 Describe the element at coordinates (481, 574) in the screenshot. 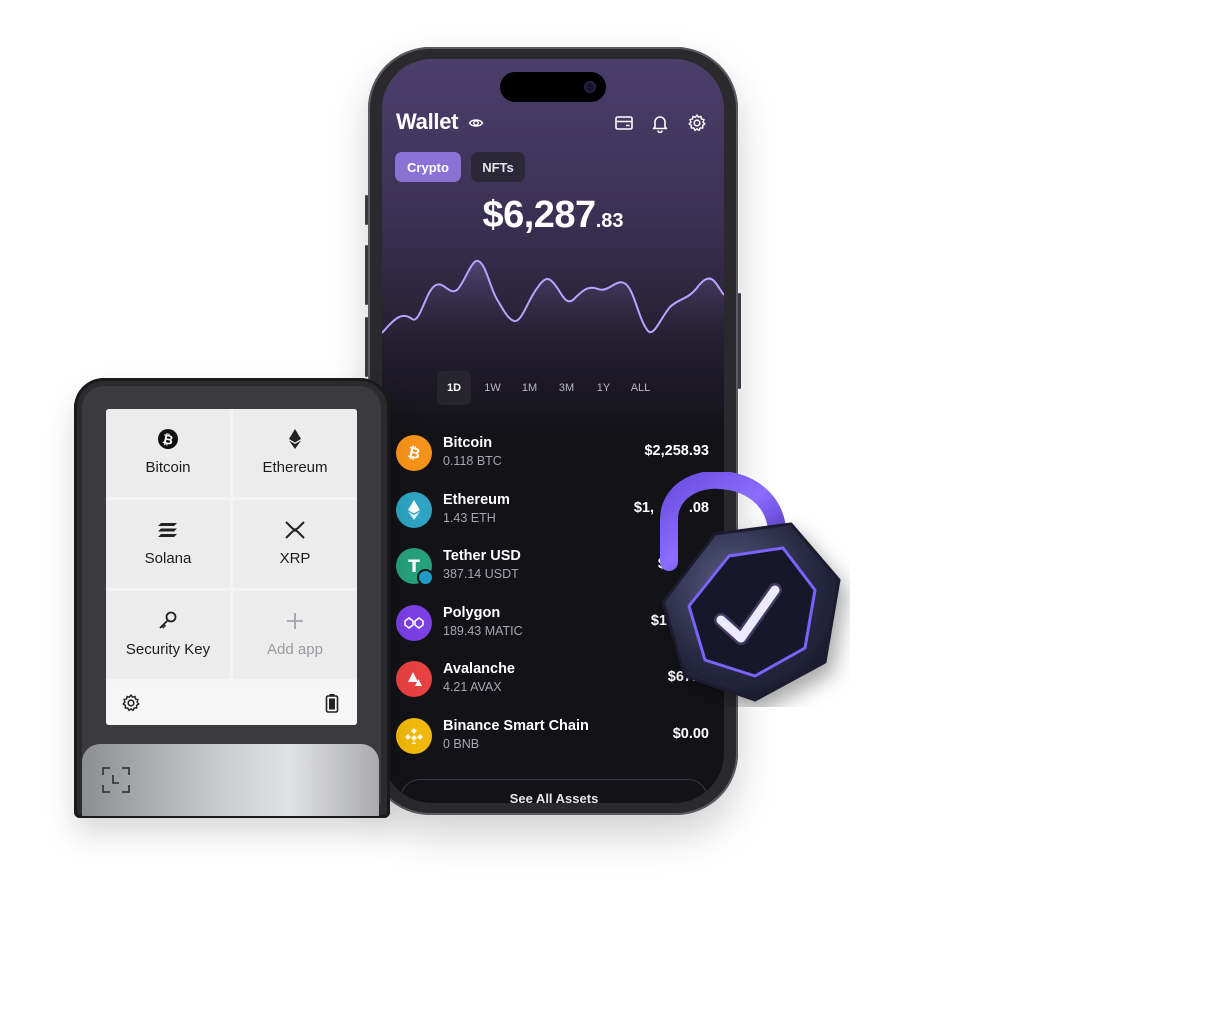

I see `asset-amount: 387.14 USDT` at that location.